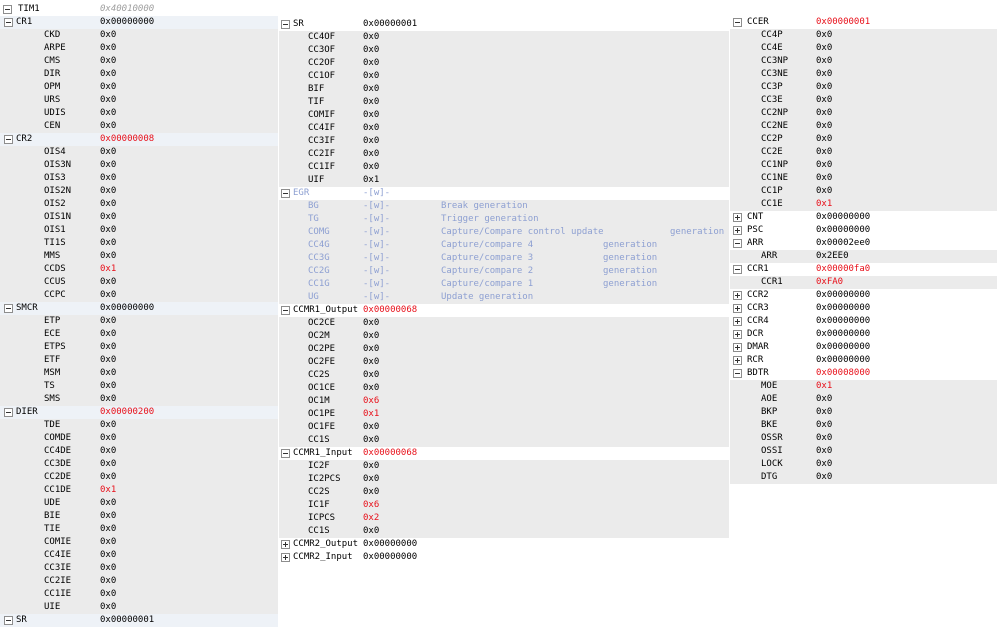  Describe the element at coordinates (139, 100) in the screenshot. I see `field-row-urs: URS 0x0` at that location.